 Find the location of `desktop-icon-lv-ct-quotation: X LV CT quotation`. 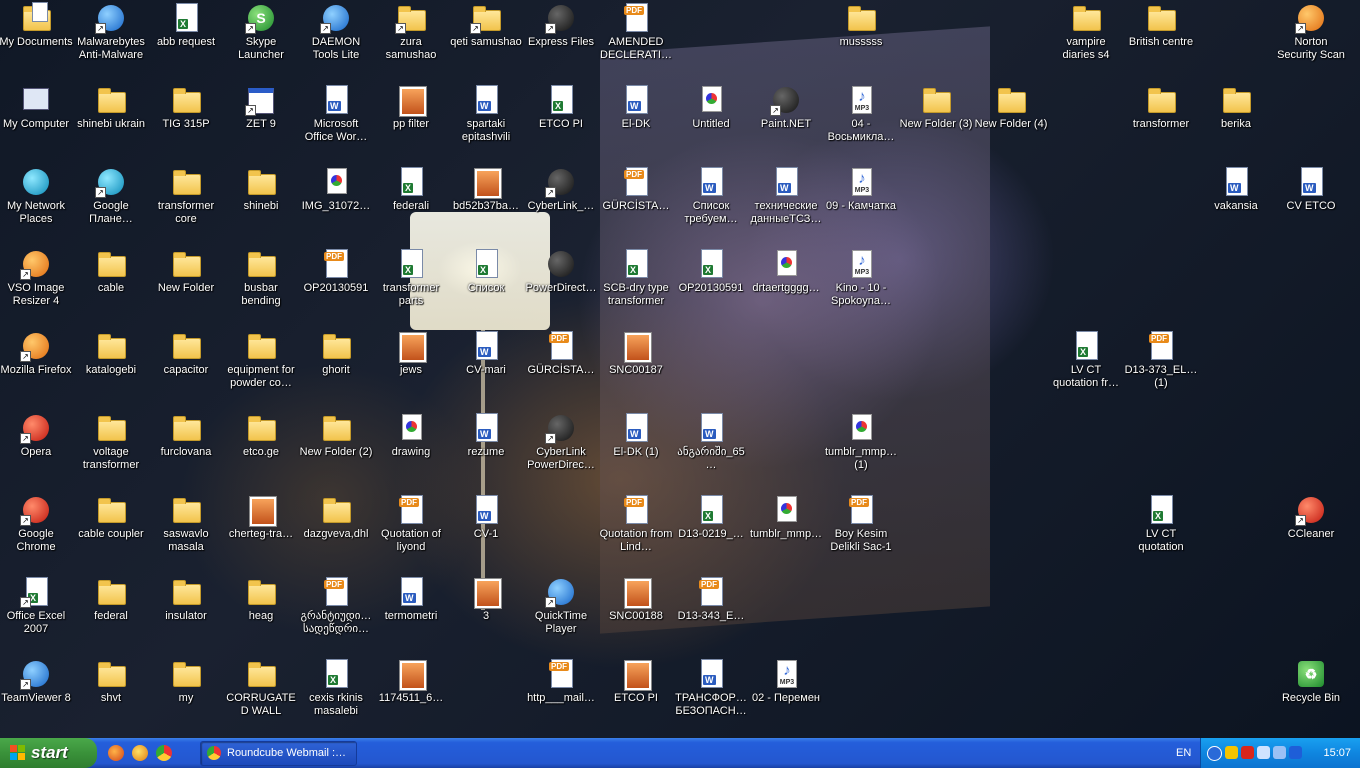

desktop-icon-lv-ct-quotation: X LV CT quotation is located at coordinates (1161, 523).